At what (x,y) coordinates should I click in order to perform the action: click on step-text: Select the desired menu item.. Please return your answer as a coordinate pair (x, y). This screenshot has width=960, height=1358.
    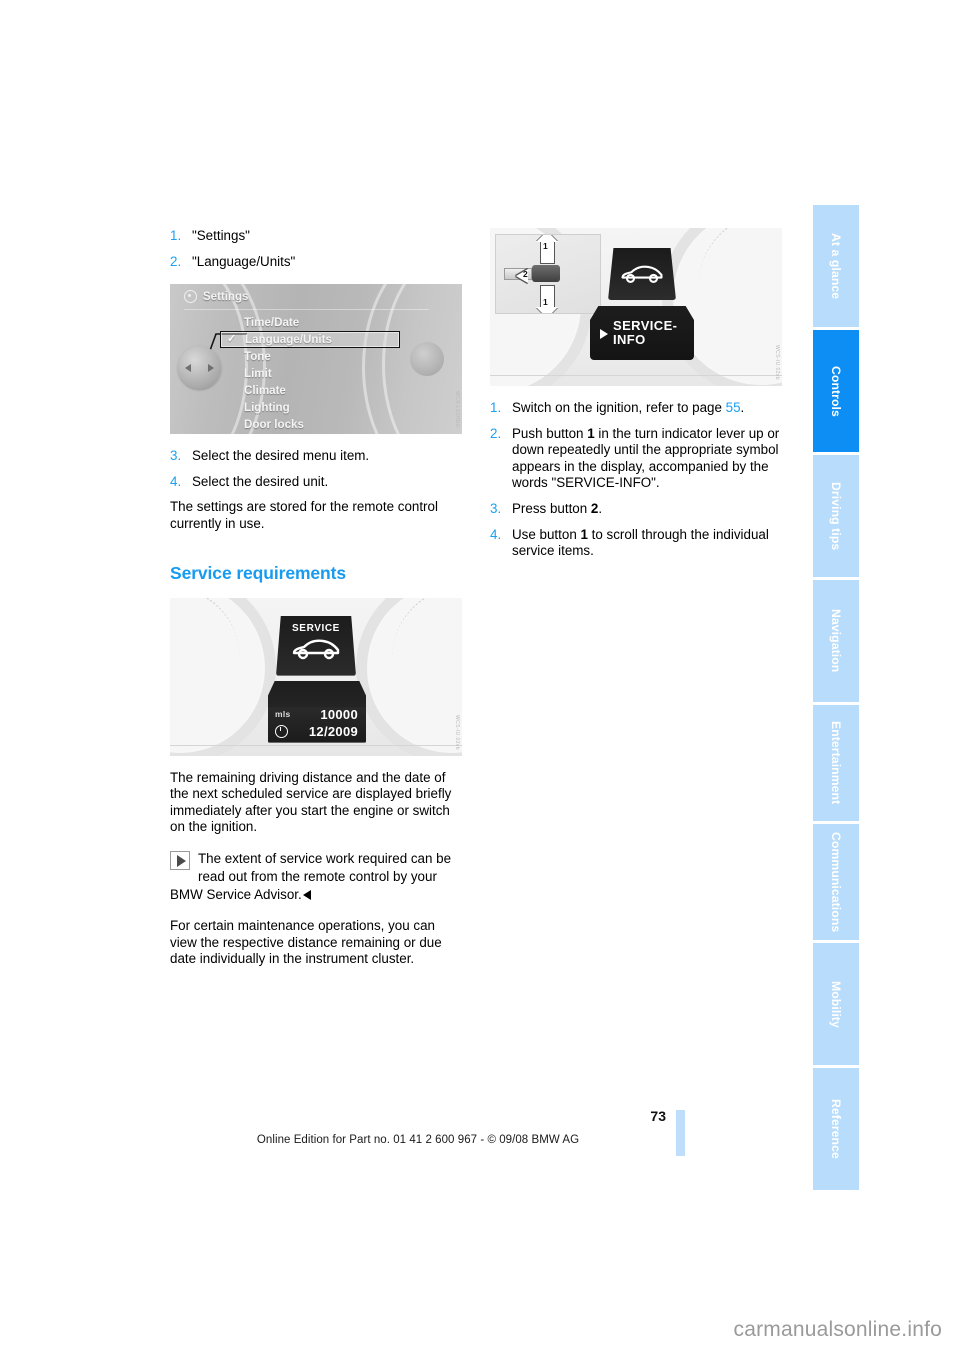
    Looking at the image, I should click on (281, 456).